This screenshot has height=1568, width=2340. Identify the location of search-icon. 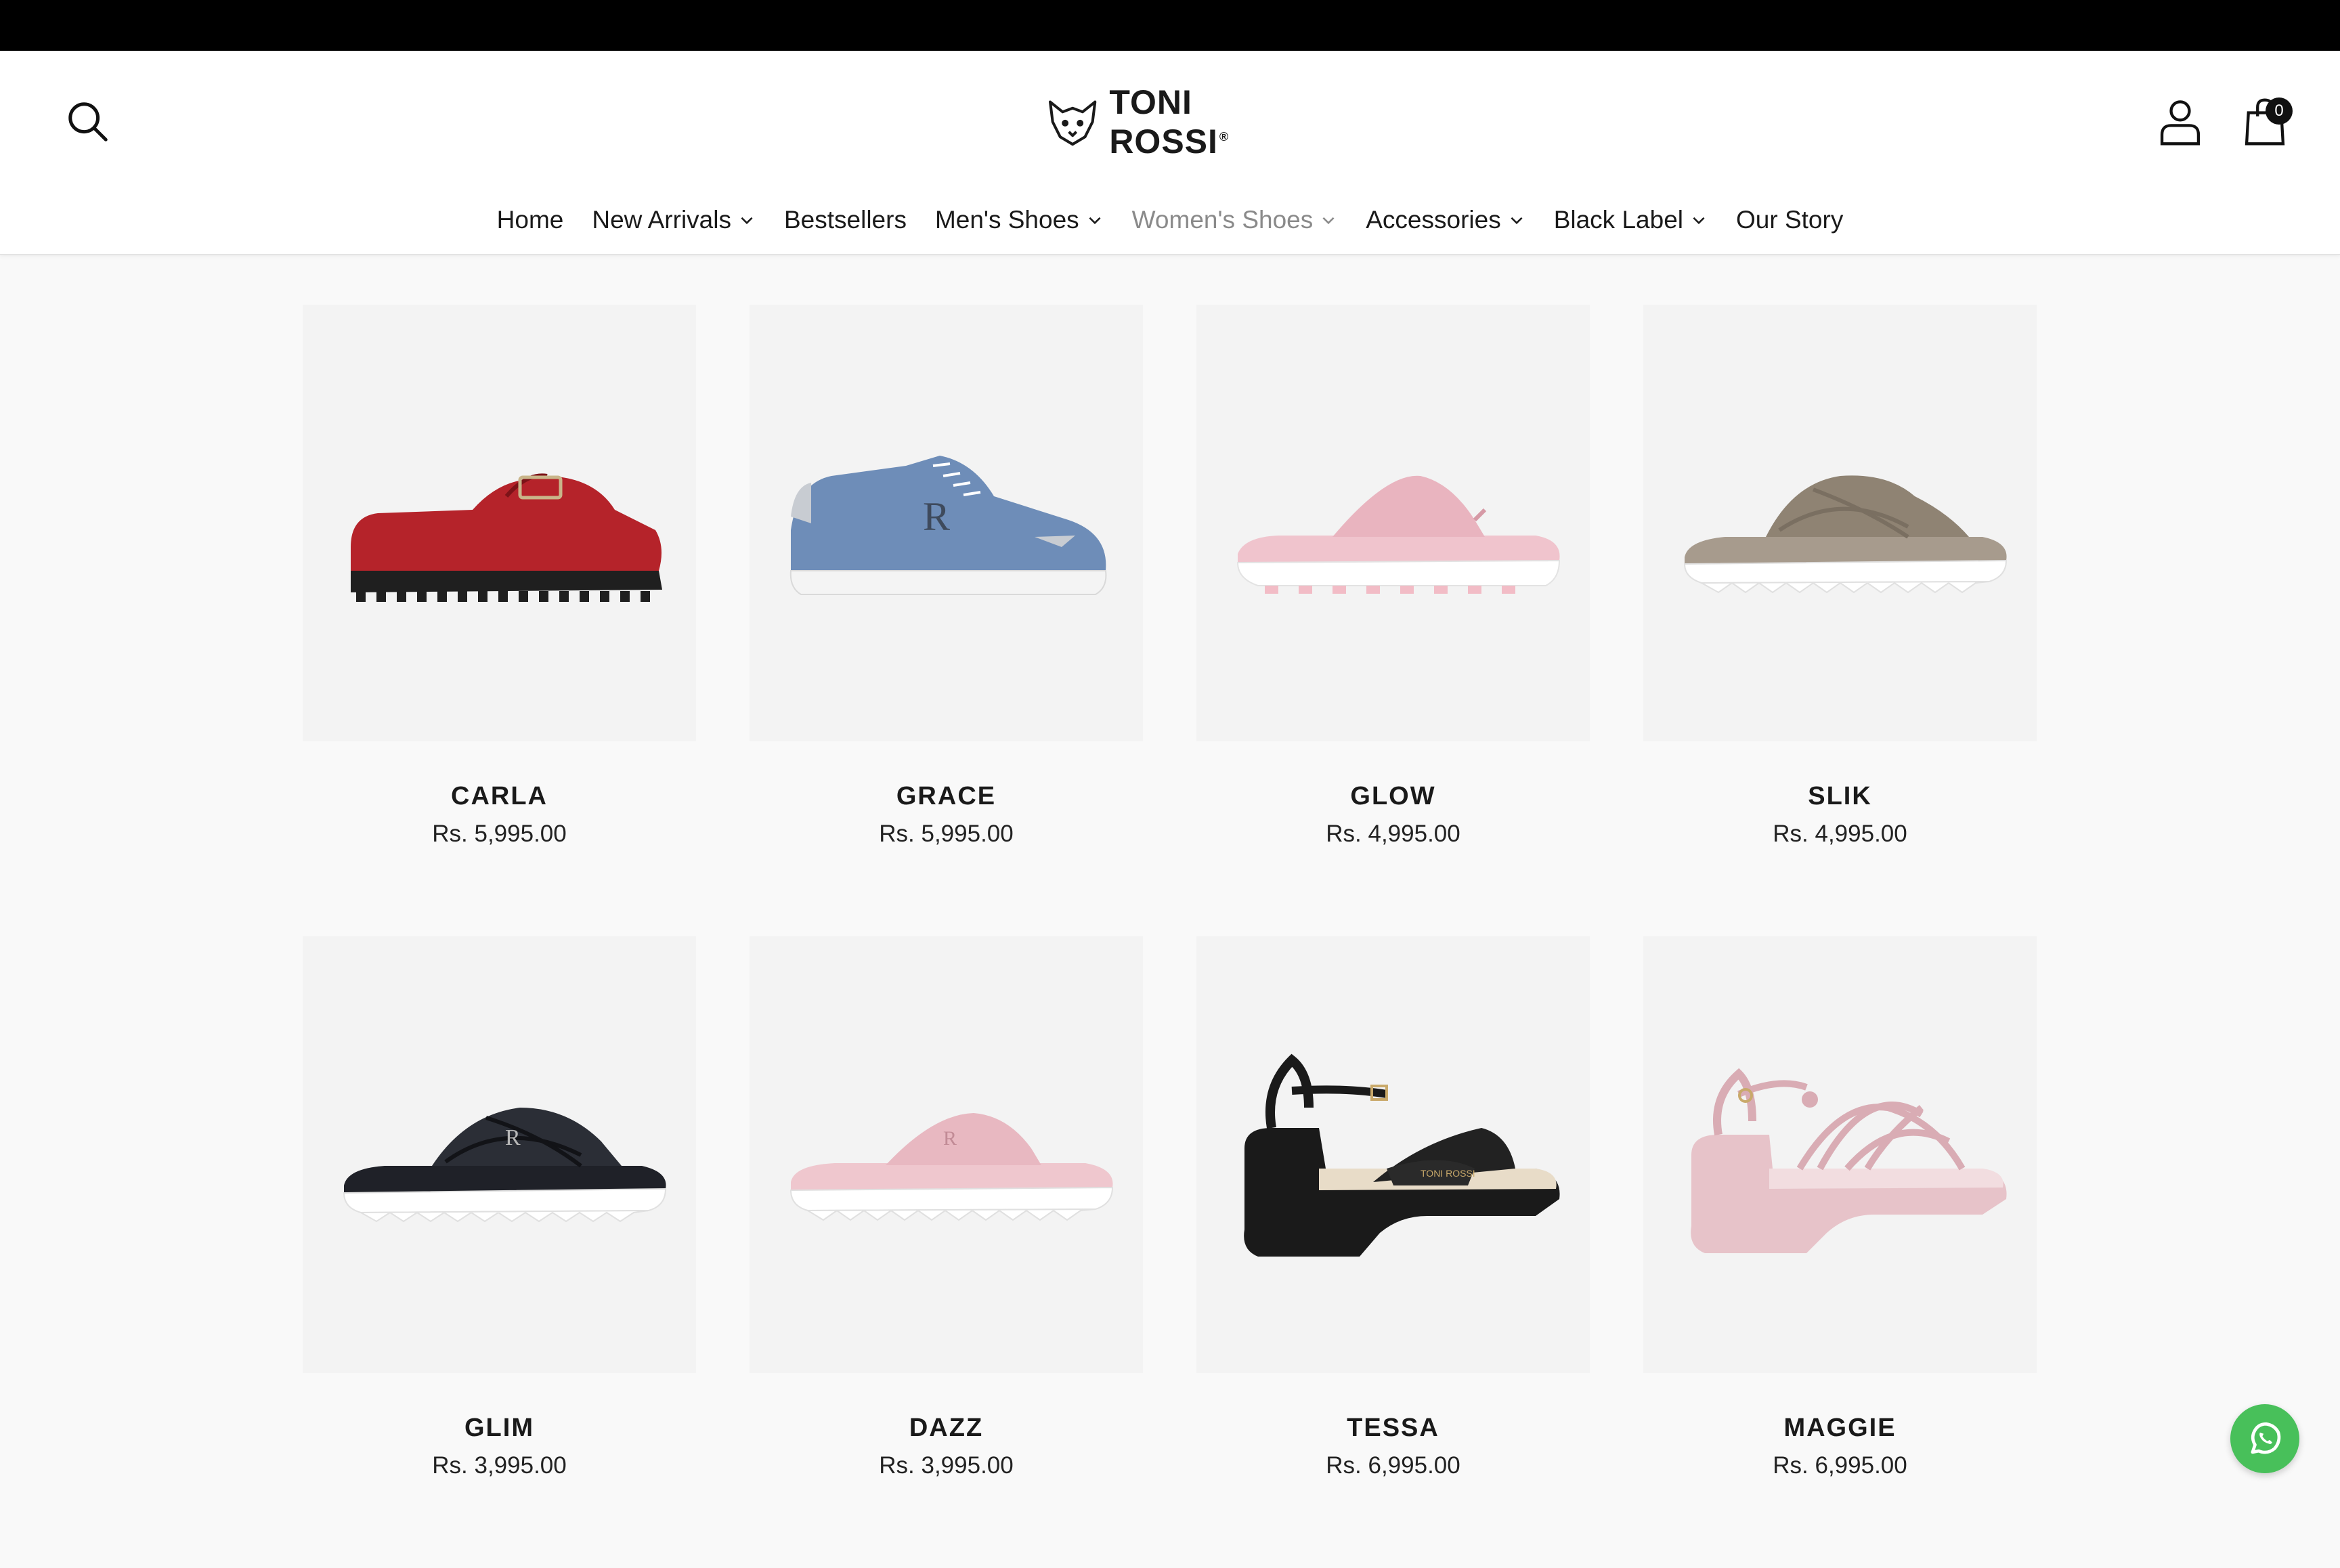
(88, 121).